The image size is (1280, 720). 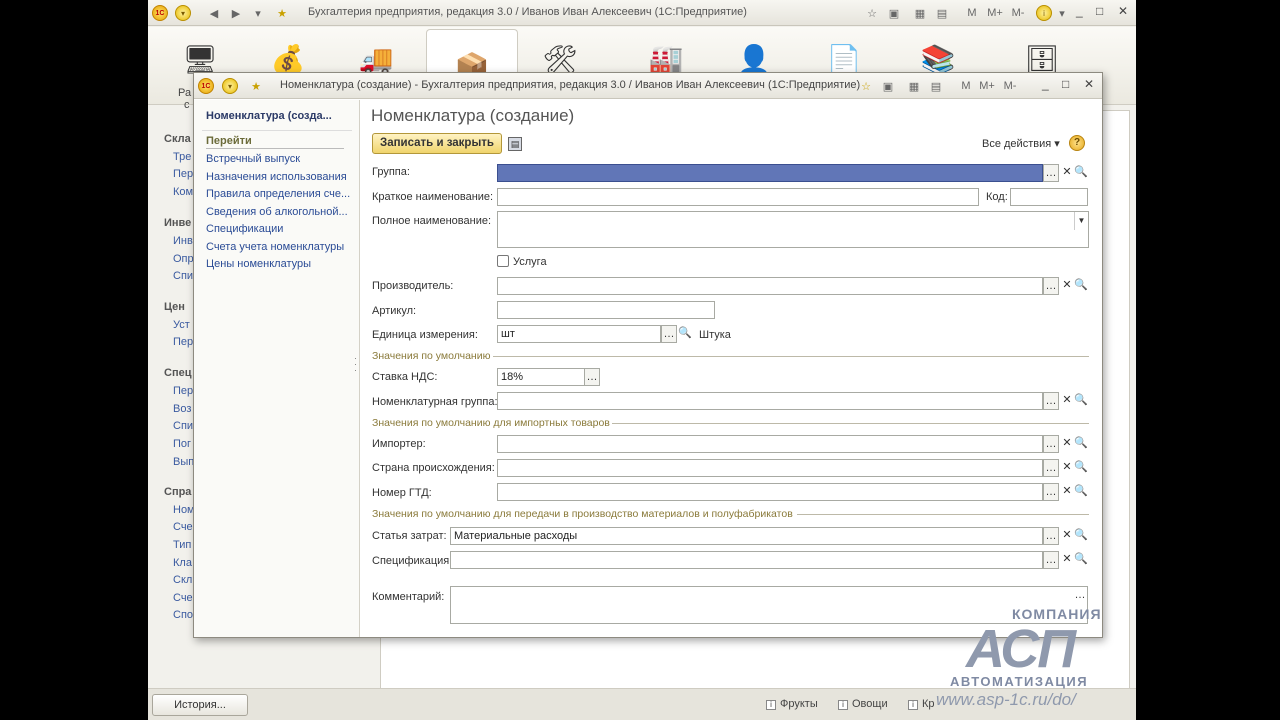 What do you see at coordinates (738, 197) in the screenshot?
I see `short-name-field` at bounding box center [738, 197].